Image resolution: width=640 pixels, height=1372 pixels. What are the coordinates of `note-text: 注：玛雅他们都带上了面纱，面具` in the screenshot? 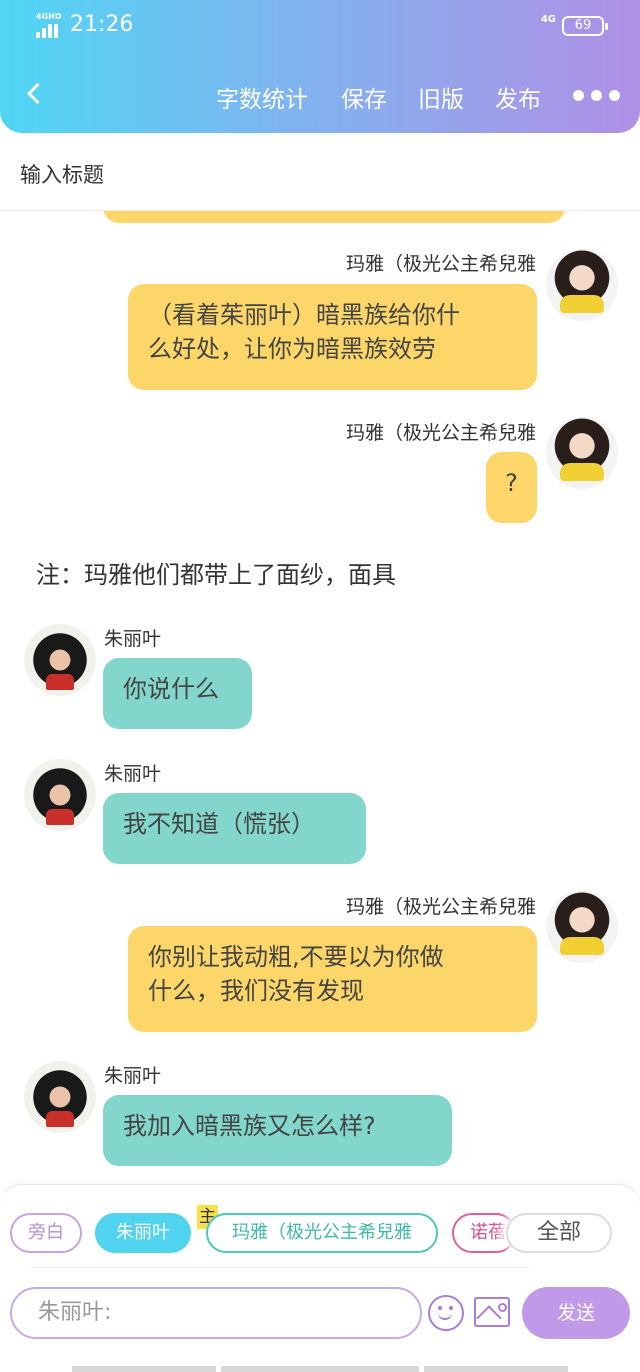 It's located at (216, 575).